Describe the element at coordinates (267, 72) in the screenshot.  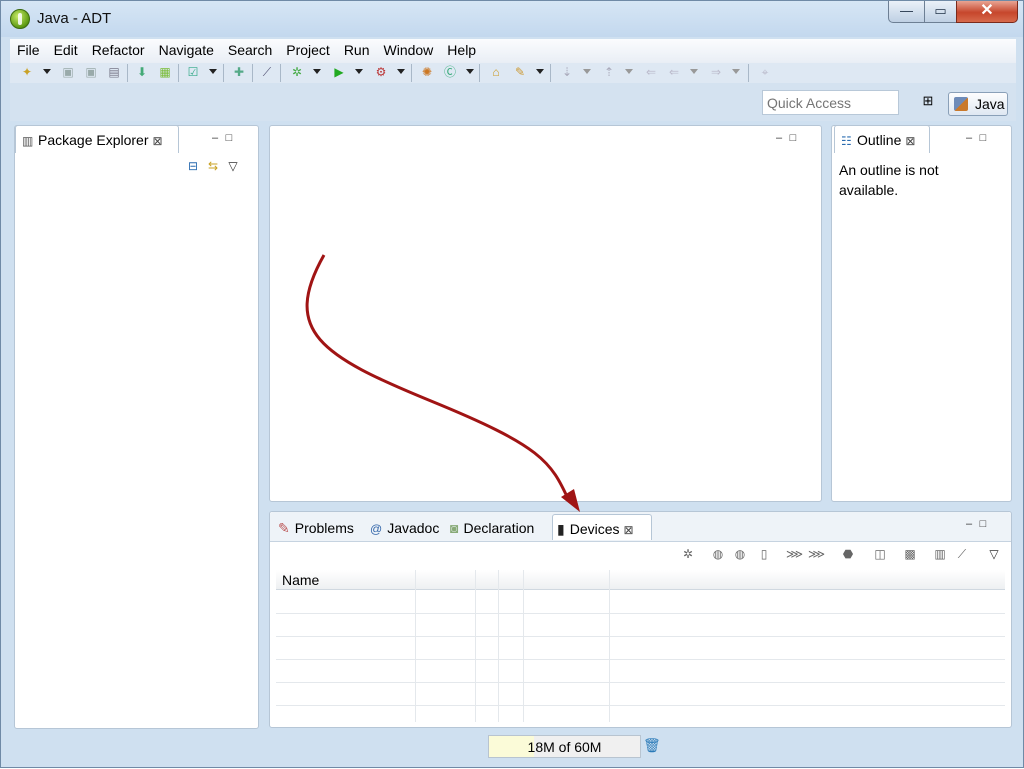
I see `skip-breakpoints-icon: ⟋` at that location.